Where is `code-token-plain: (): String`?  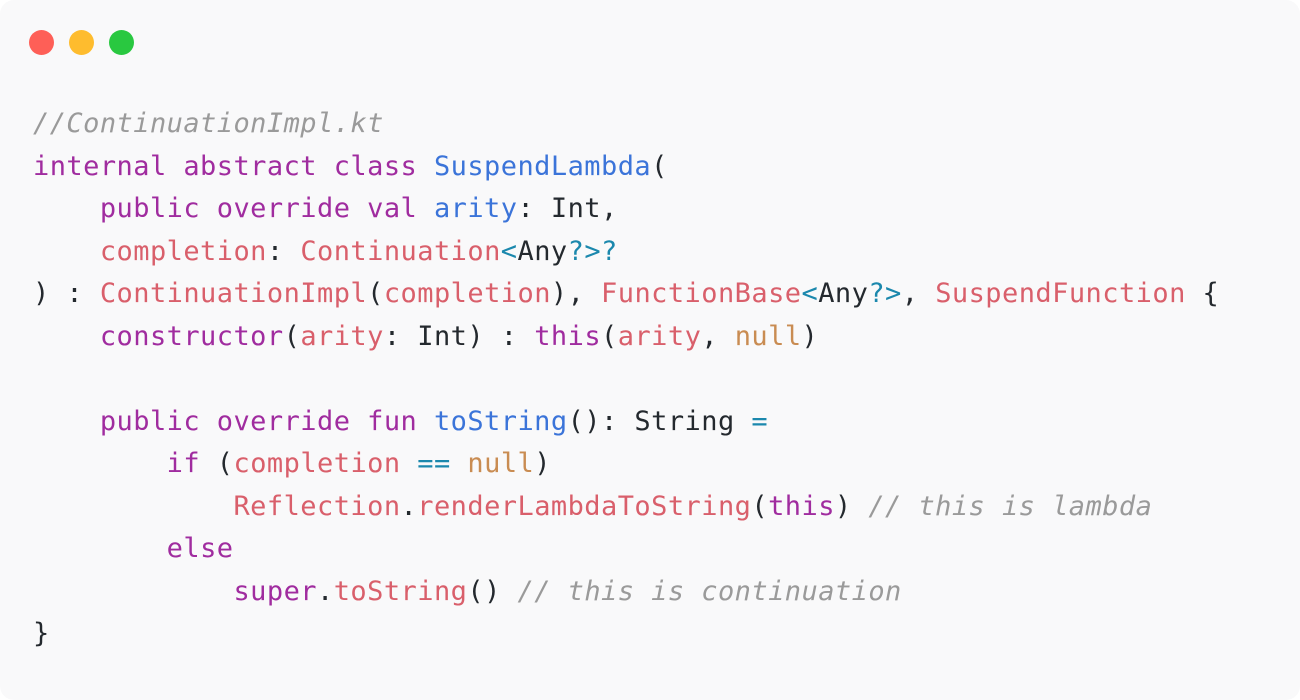 code-token-plain: (): String is located at coordinates (659, 421).